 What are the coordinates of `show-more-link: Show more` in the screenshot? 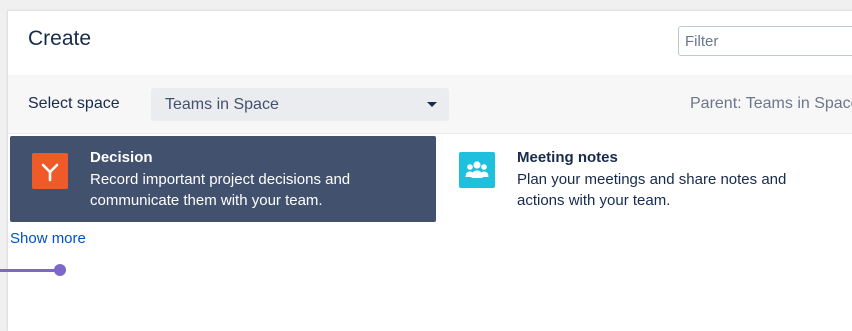 It's located at (48, 238).